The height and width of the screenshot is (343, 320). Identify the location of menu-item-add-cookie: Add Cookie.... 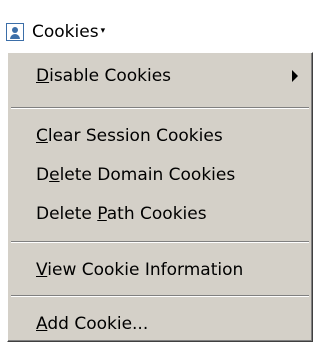
(160, 324).